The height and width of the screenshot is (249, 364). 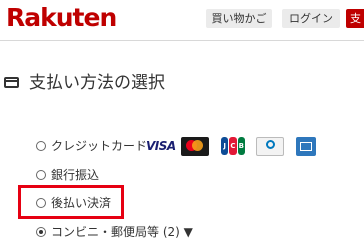 I want to click on highlight-box, so click(x=71, y=202).